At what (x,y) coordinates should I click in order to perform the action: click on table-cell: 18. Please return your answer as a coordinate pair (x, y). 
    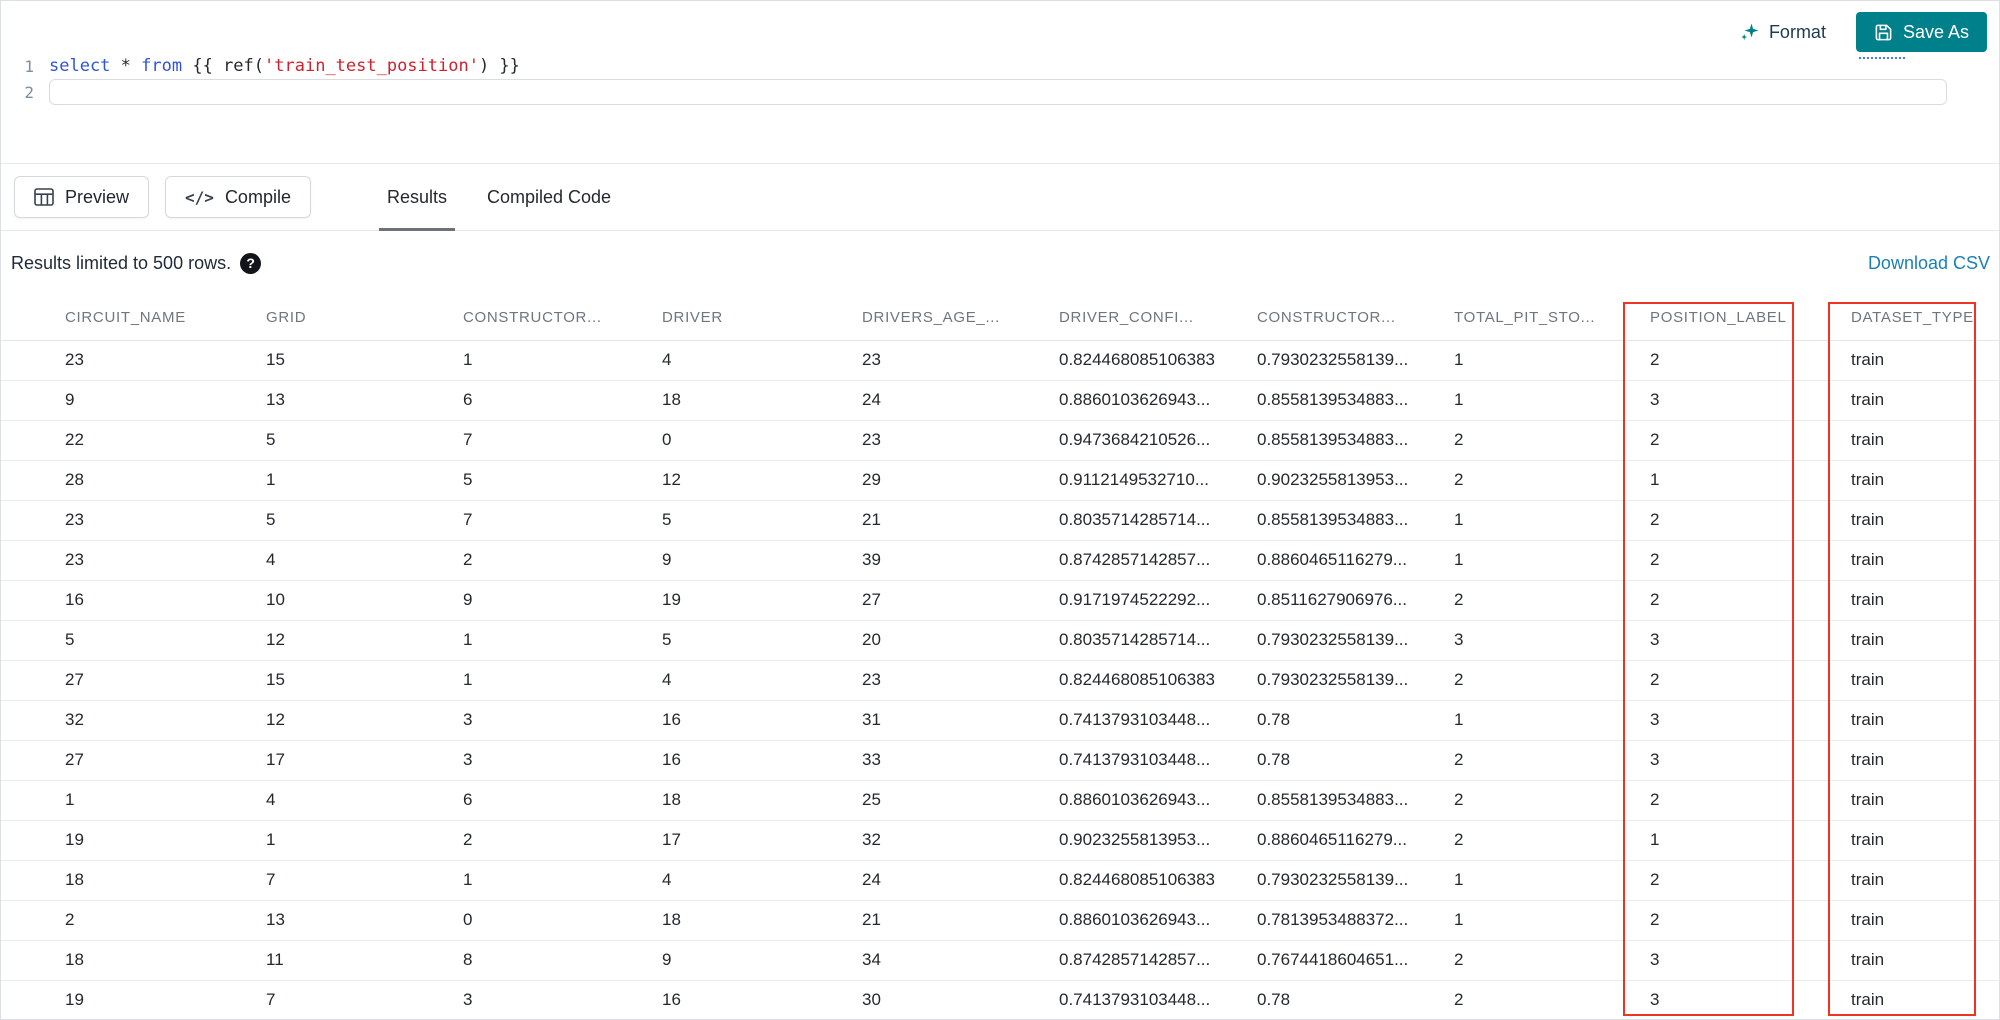
    Looking at the image, I should click on (133, 880).